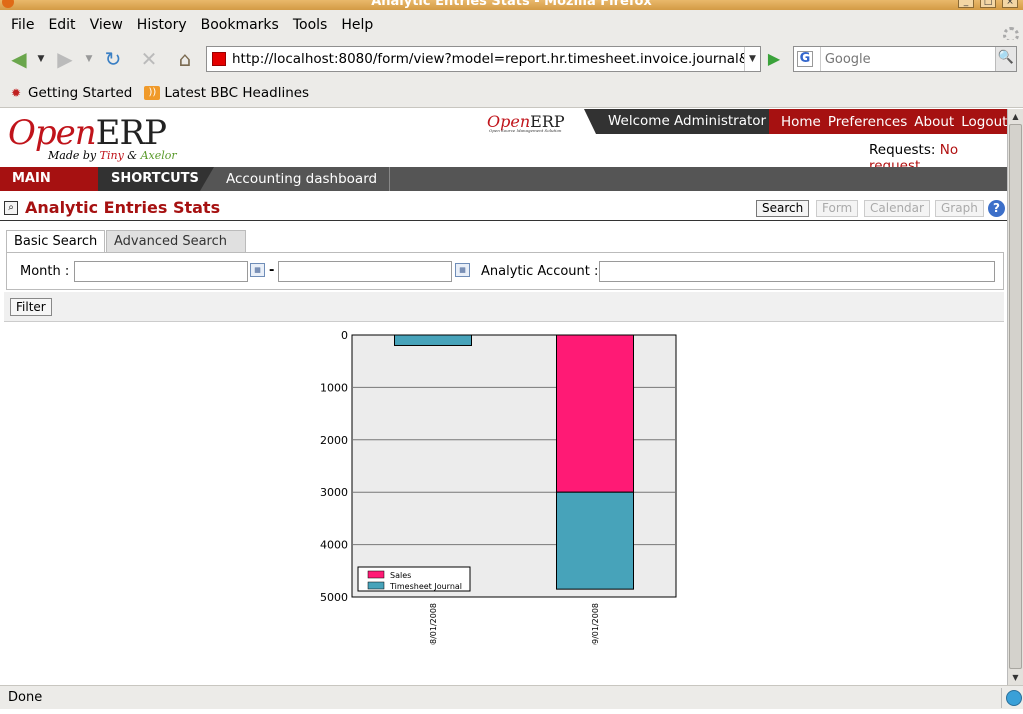 The height and width of the screenshot is (714, 1023). Describe the element at coordinates (302, 179) in the screenshot. I see `shortcut-accounting-dashboard: Accounting dashboard` at that location.